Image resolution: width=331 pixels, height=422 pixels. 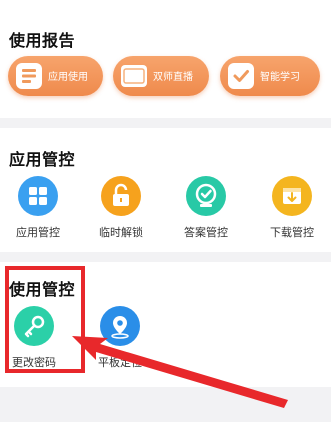 What do you see at coordinates (180, 372) in the screenshot?
I see `annotation-arrow` at bounding box center [180, 372].